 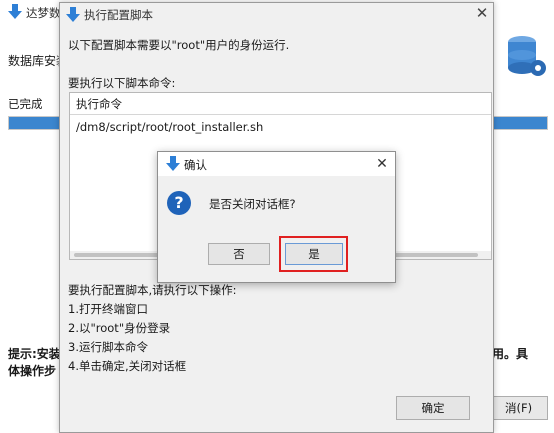 I want to click on script-dialog-title: 执行配置脚本, so click(x=118, y=15).